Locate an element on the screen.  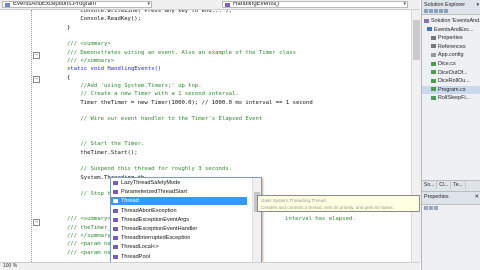
property-pages-icon is located at coordinates (436, 208).